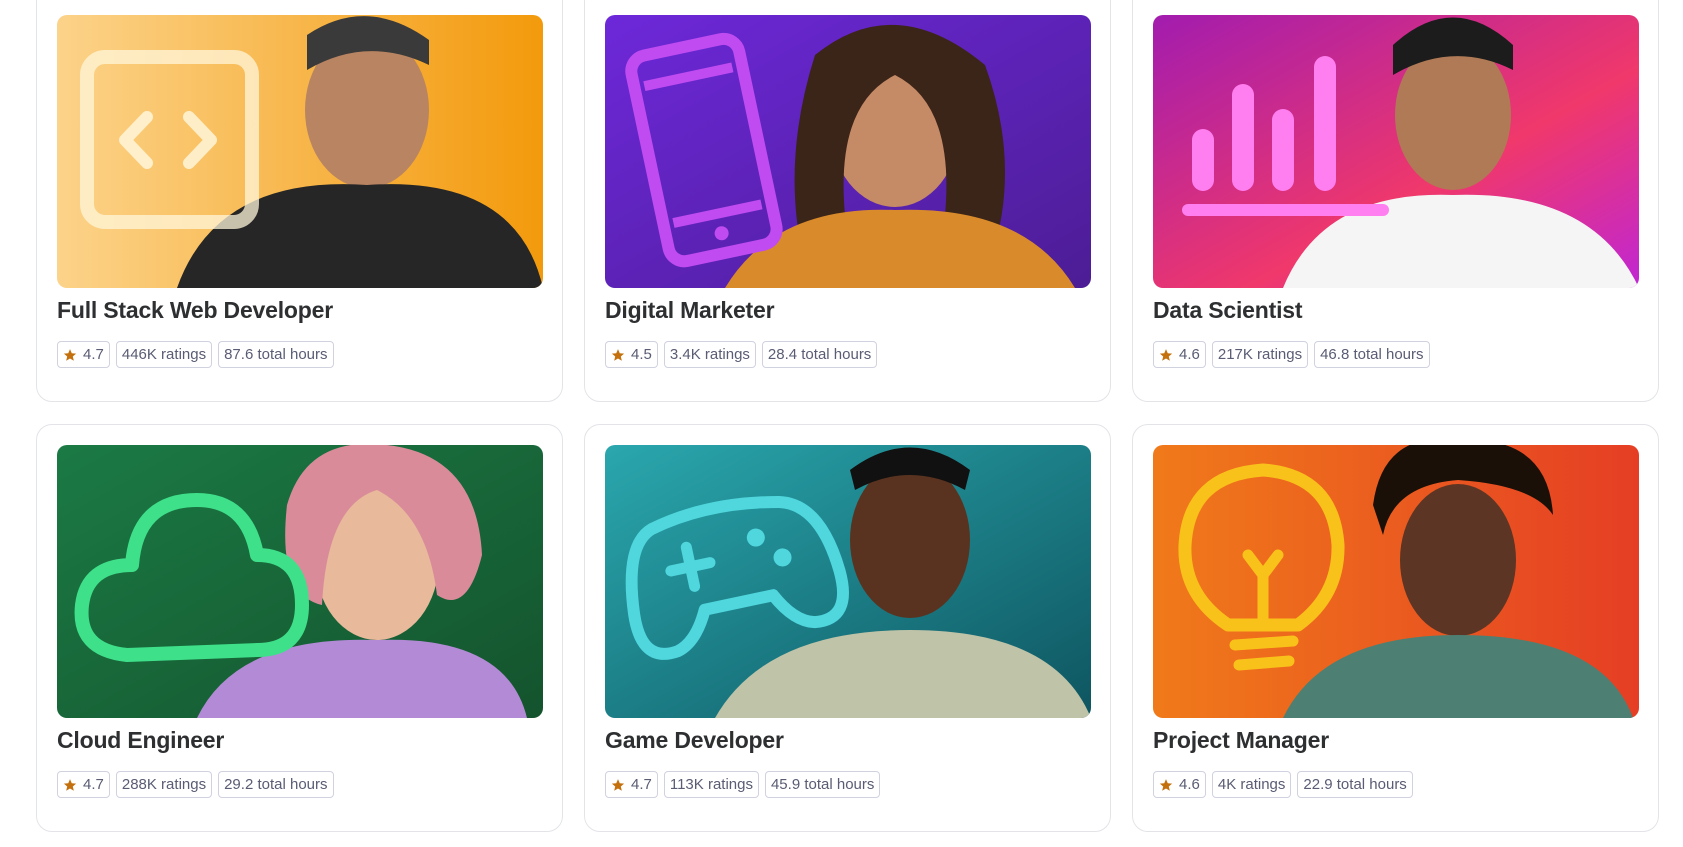 The height and width of the screenshot is (847, 1683). Describe the element at coordinates (1355, 784) in the screenshot. I see `total-hours-badge: 22.9 total hours` at that location.